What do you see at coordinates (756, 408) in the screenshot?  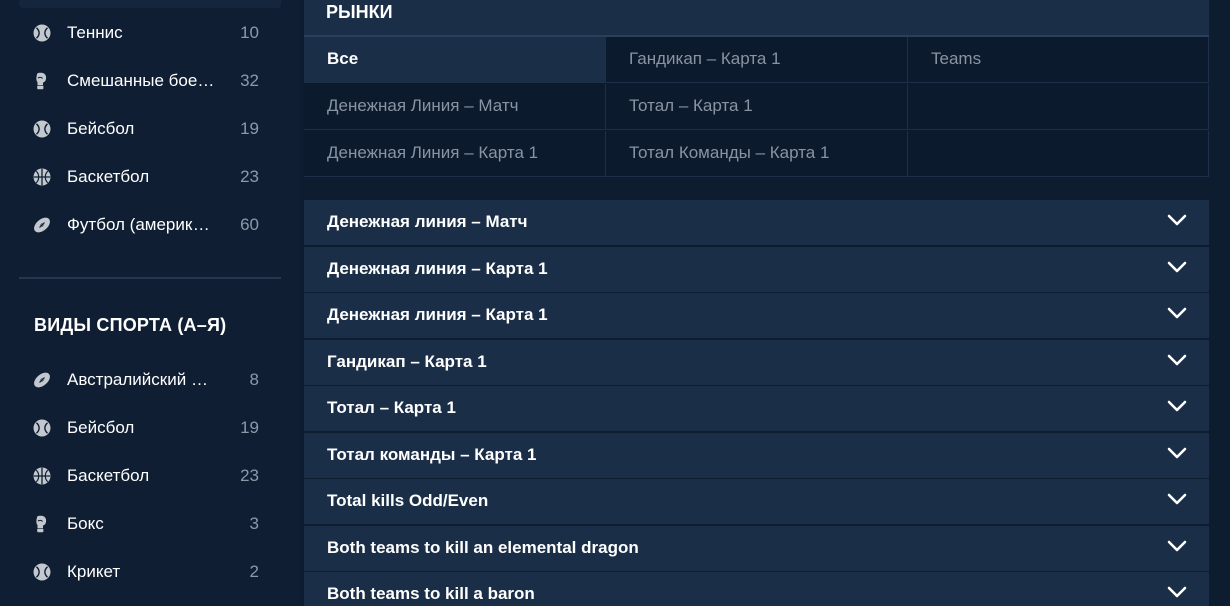 I see `market-accordion-row: Тотал – Карта 1` at bounding box center [756, 408].